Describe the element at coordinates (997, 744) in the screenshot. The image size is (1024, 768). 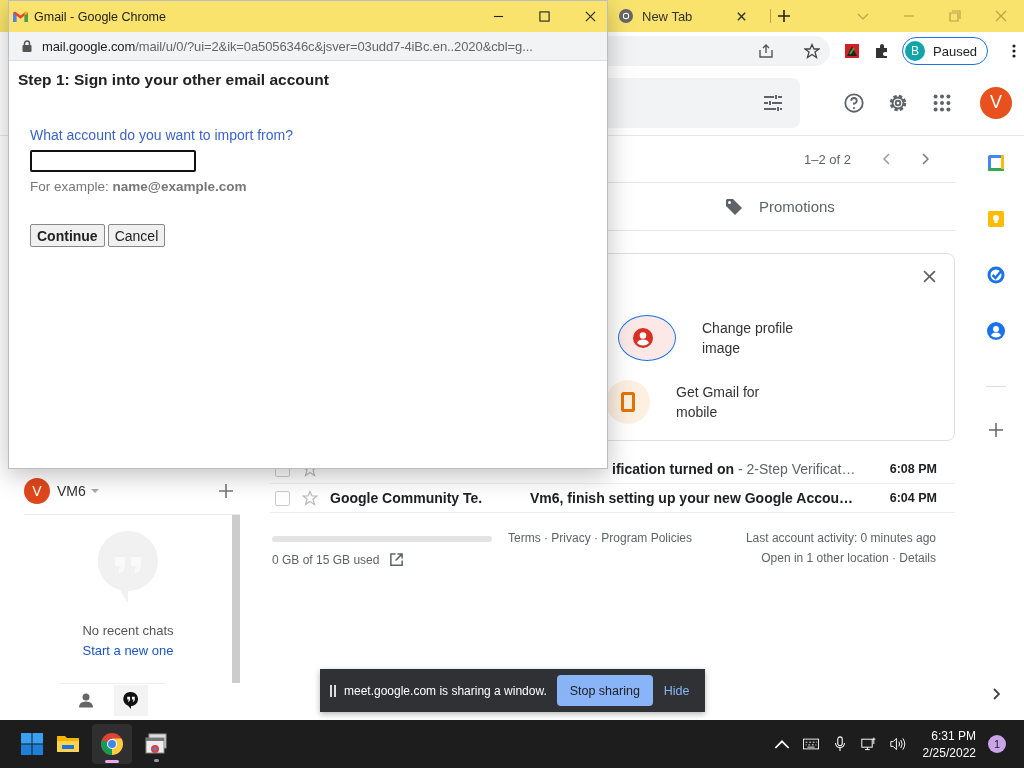
I see `notification-badge: 1` at that location.